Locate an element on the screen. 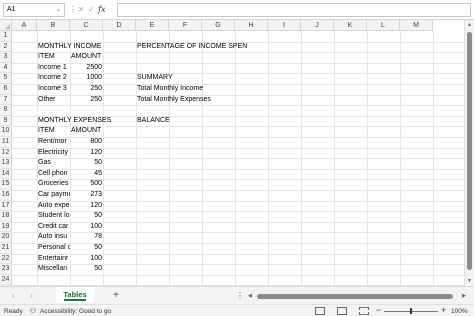 The image size is (474, 316). row-header-13: 13 is located at coordinates (6, 163).